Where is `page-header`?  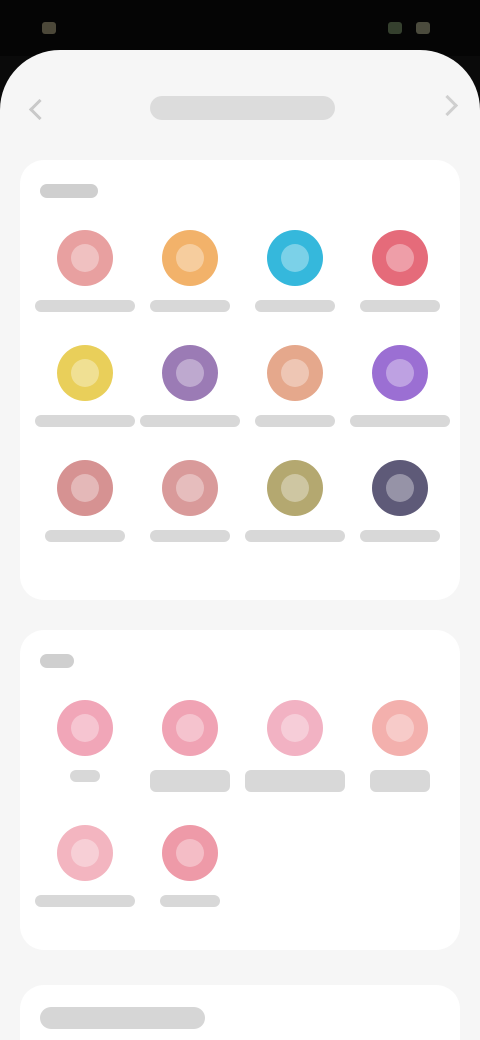
page-header is located at coordinates (240, 110).